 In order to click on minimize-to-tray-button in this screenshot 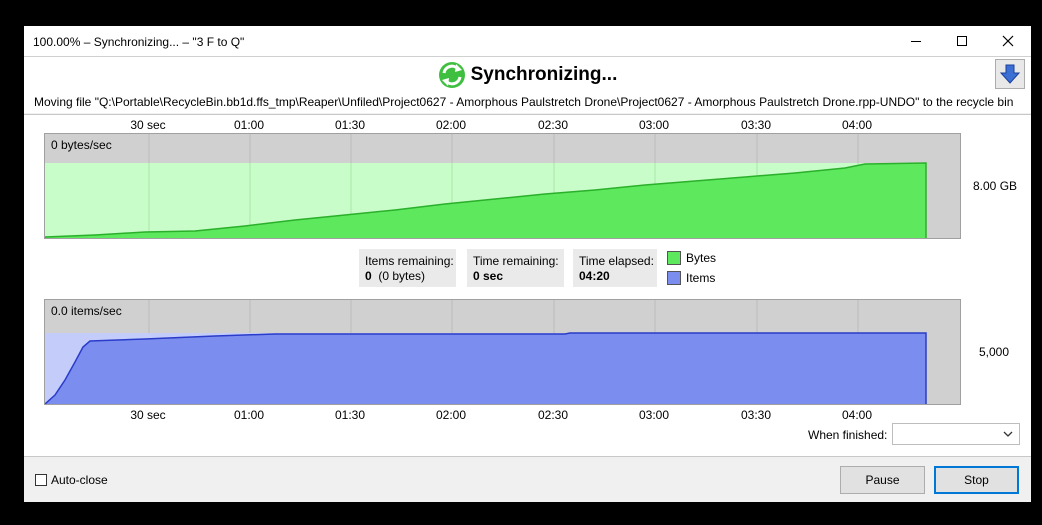, I will do `click(1010, 74)`.